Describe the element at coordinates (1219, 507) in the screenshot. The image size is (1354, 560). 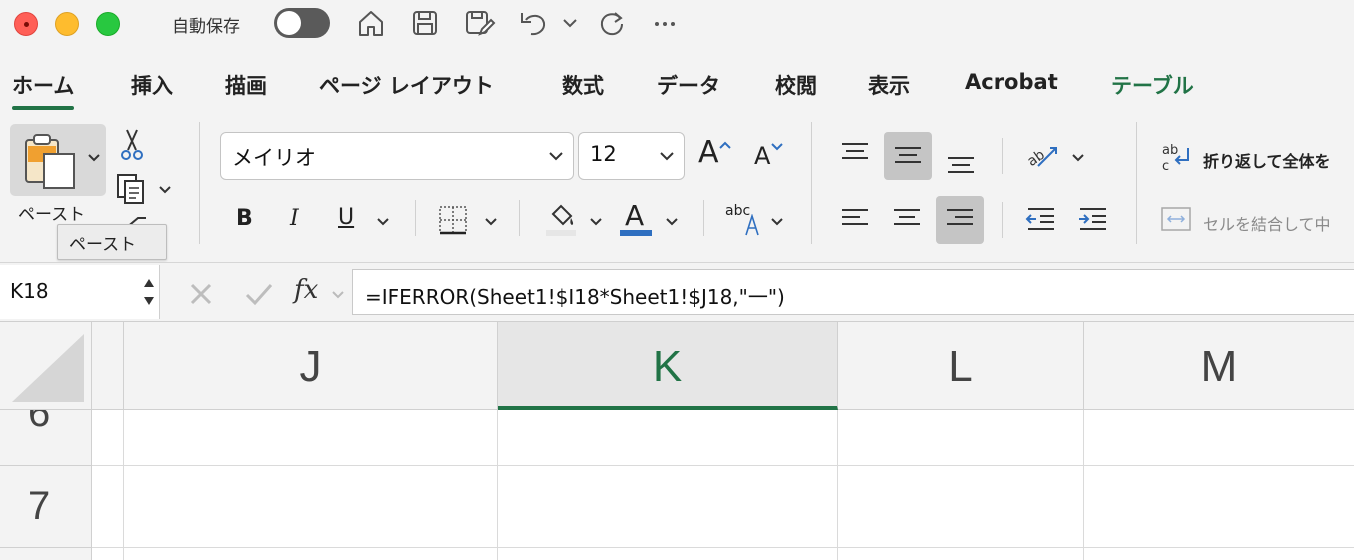
I see `cell-m7` at that location.